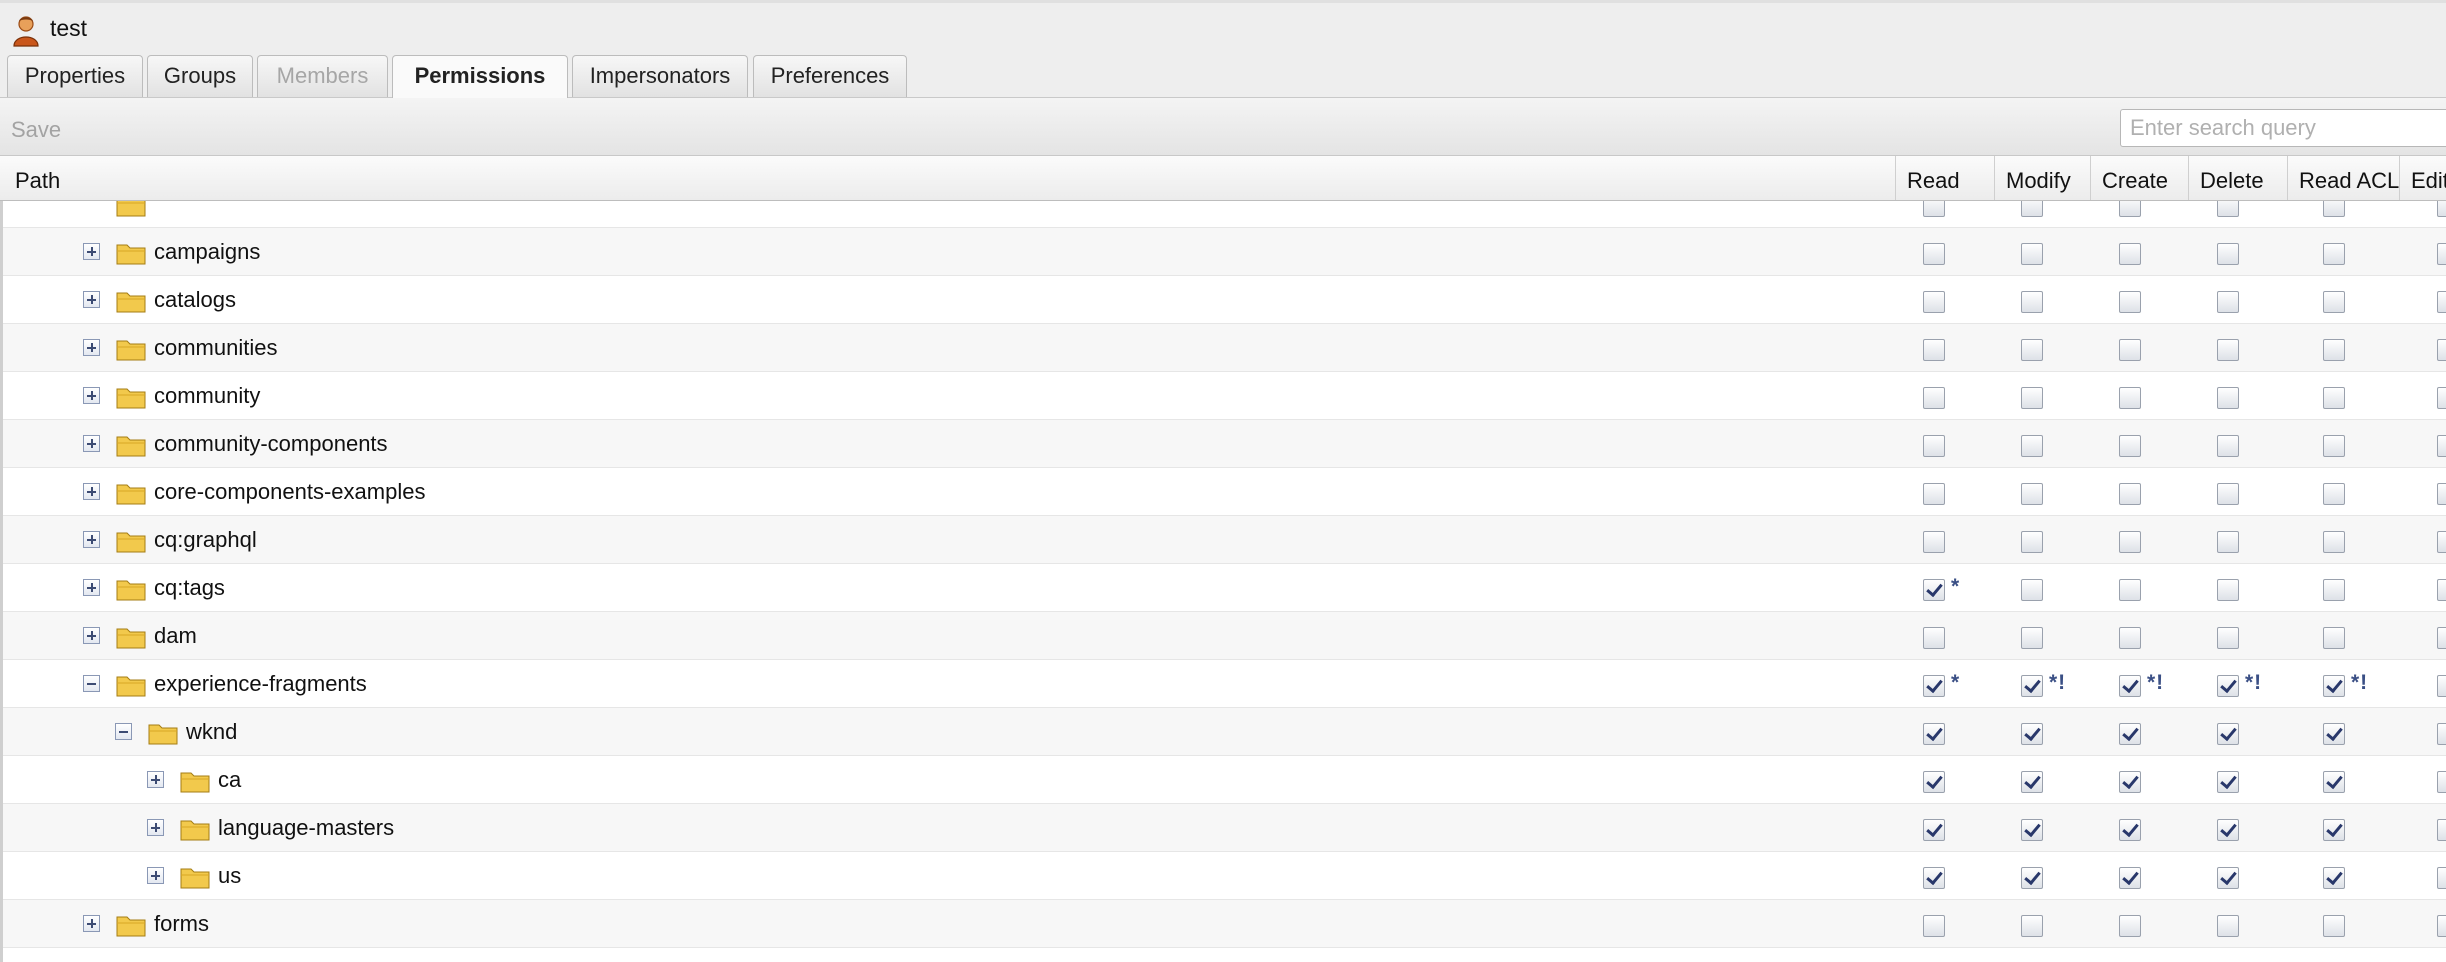  I want to click on tree-row: language-masters, so click(1224, 828).